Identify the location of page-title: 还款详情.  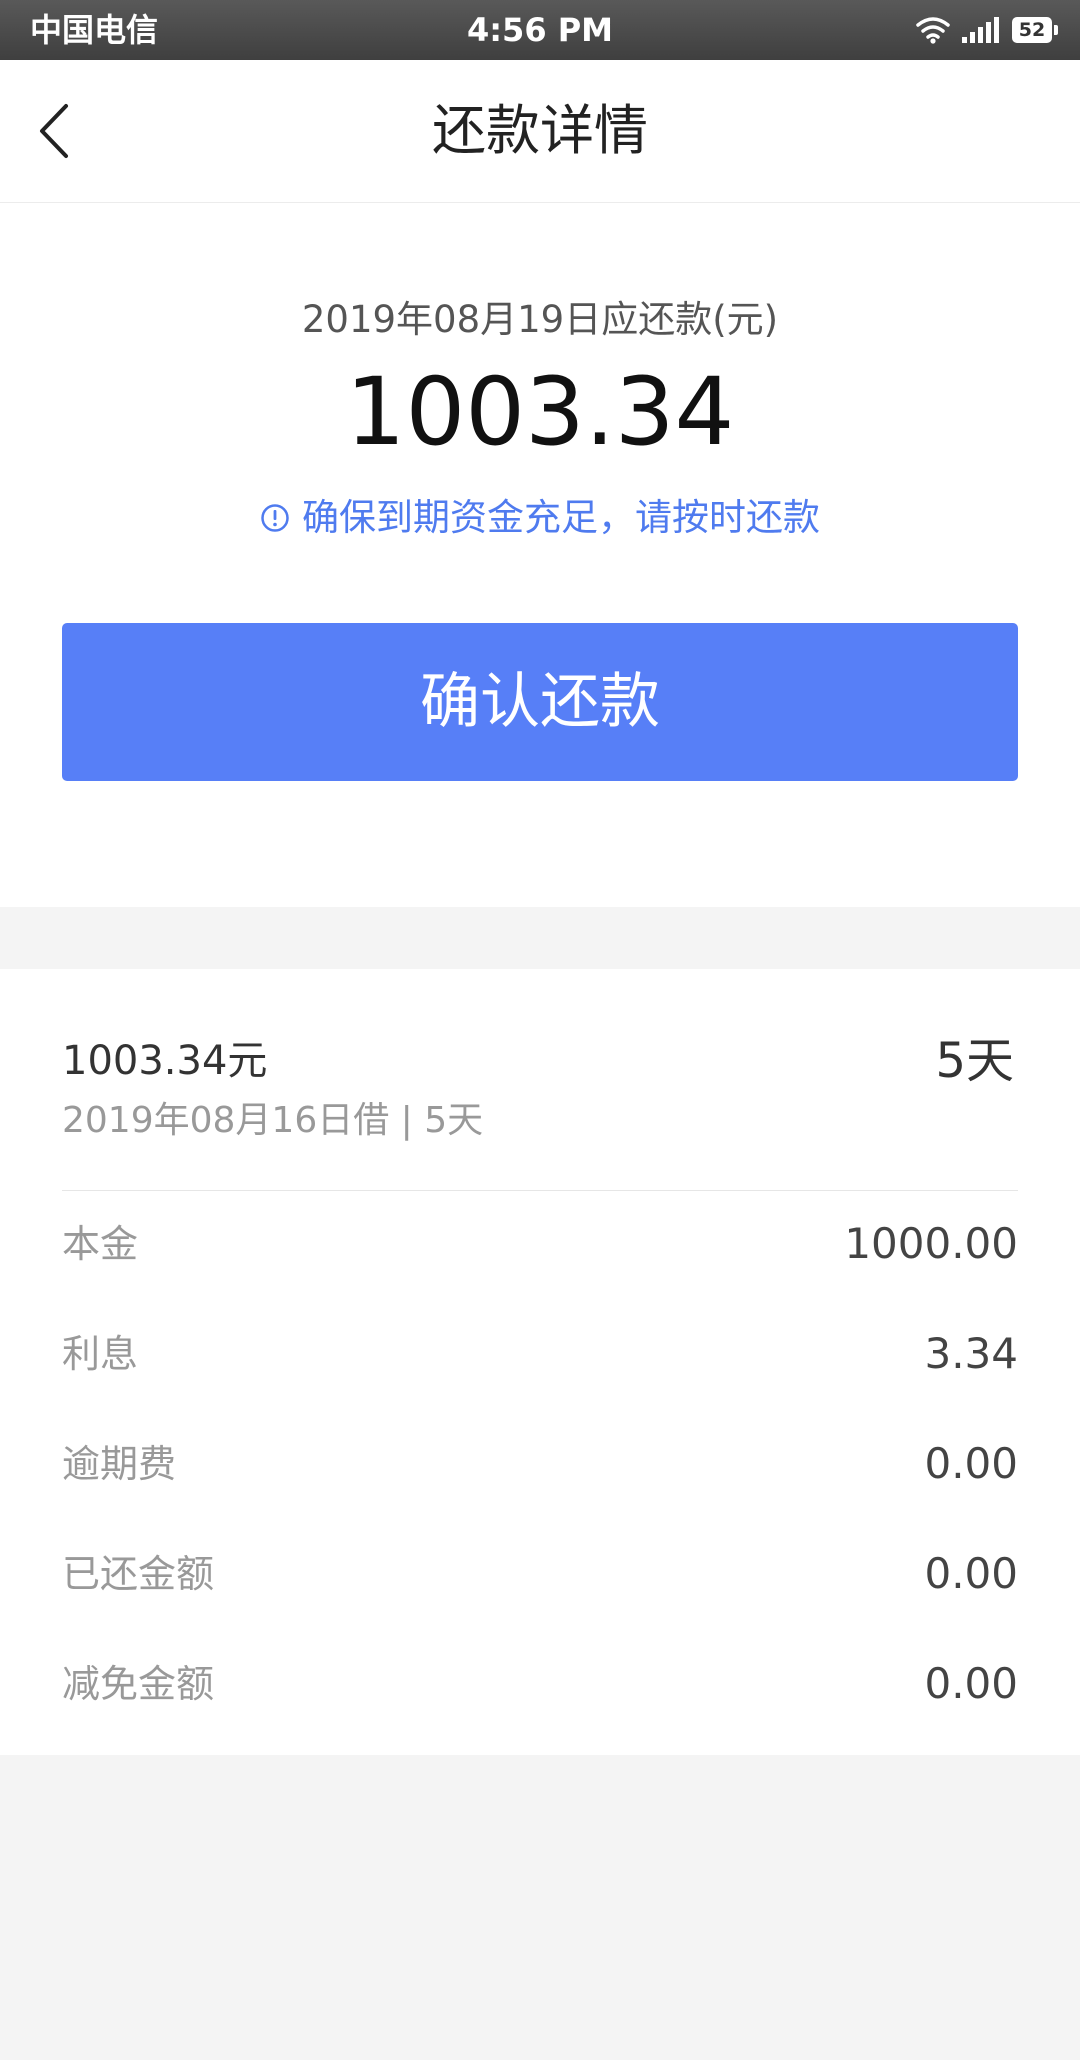
(540, 130).